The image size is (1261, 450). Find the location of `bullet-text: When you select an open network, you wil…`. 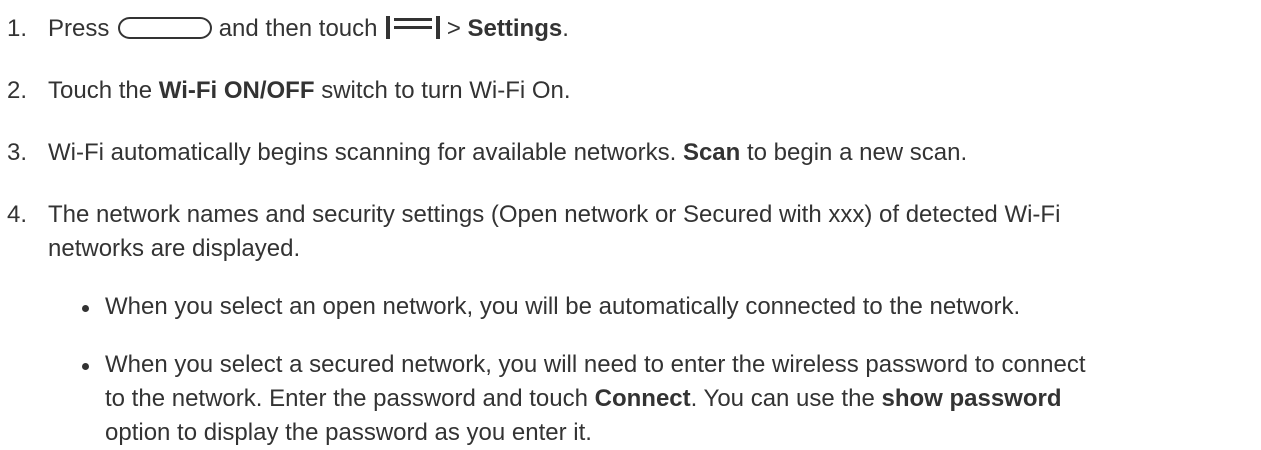

bullet-text: When you select an open network, you wil… is located at coordinates (563, 306).